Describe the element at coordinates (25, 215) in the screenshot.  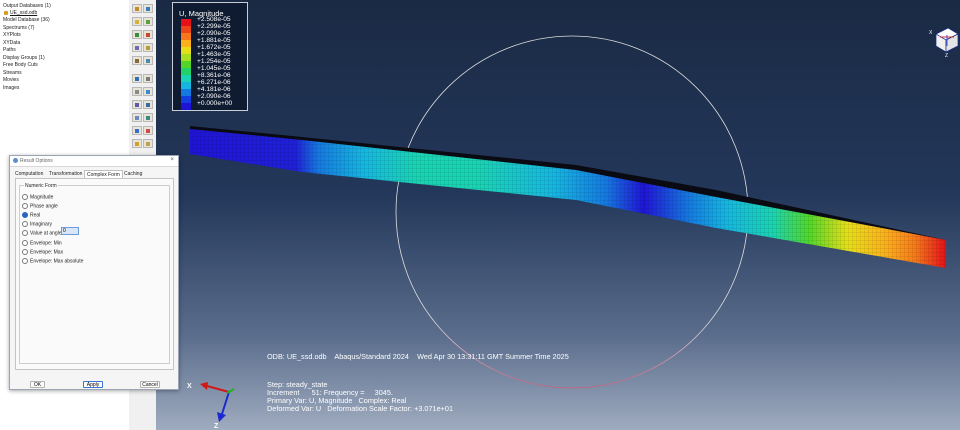
I see `radio-button-selected` at that location.